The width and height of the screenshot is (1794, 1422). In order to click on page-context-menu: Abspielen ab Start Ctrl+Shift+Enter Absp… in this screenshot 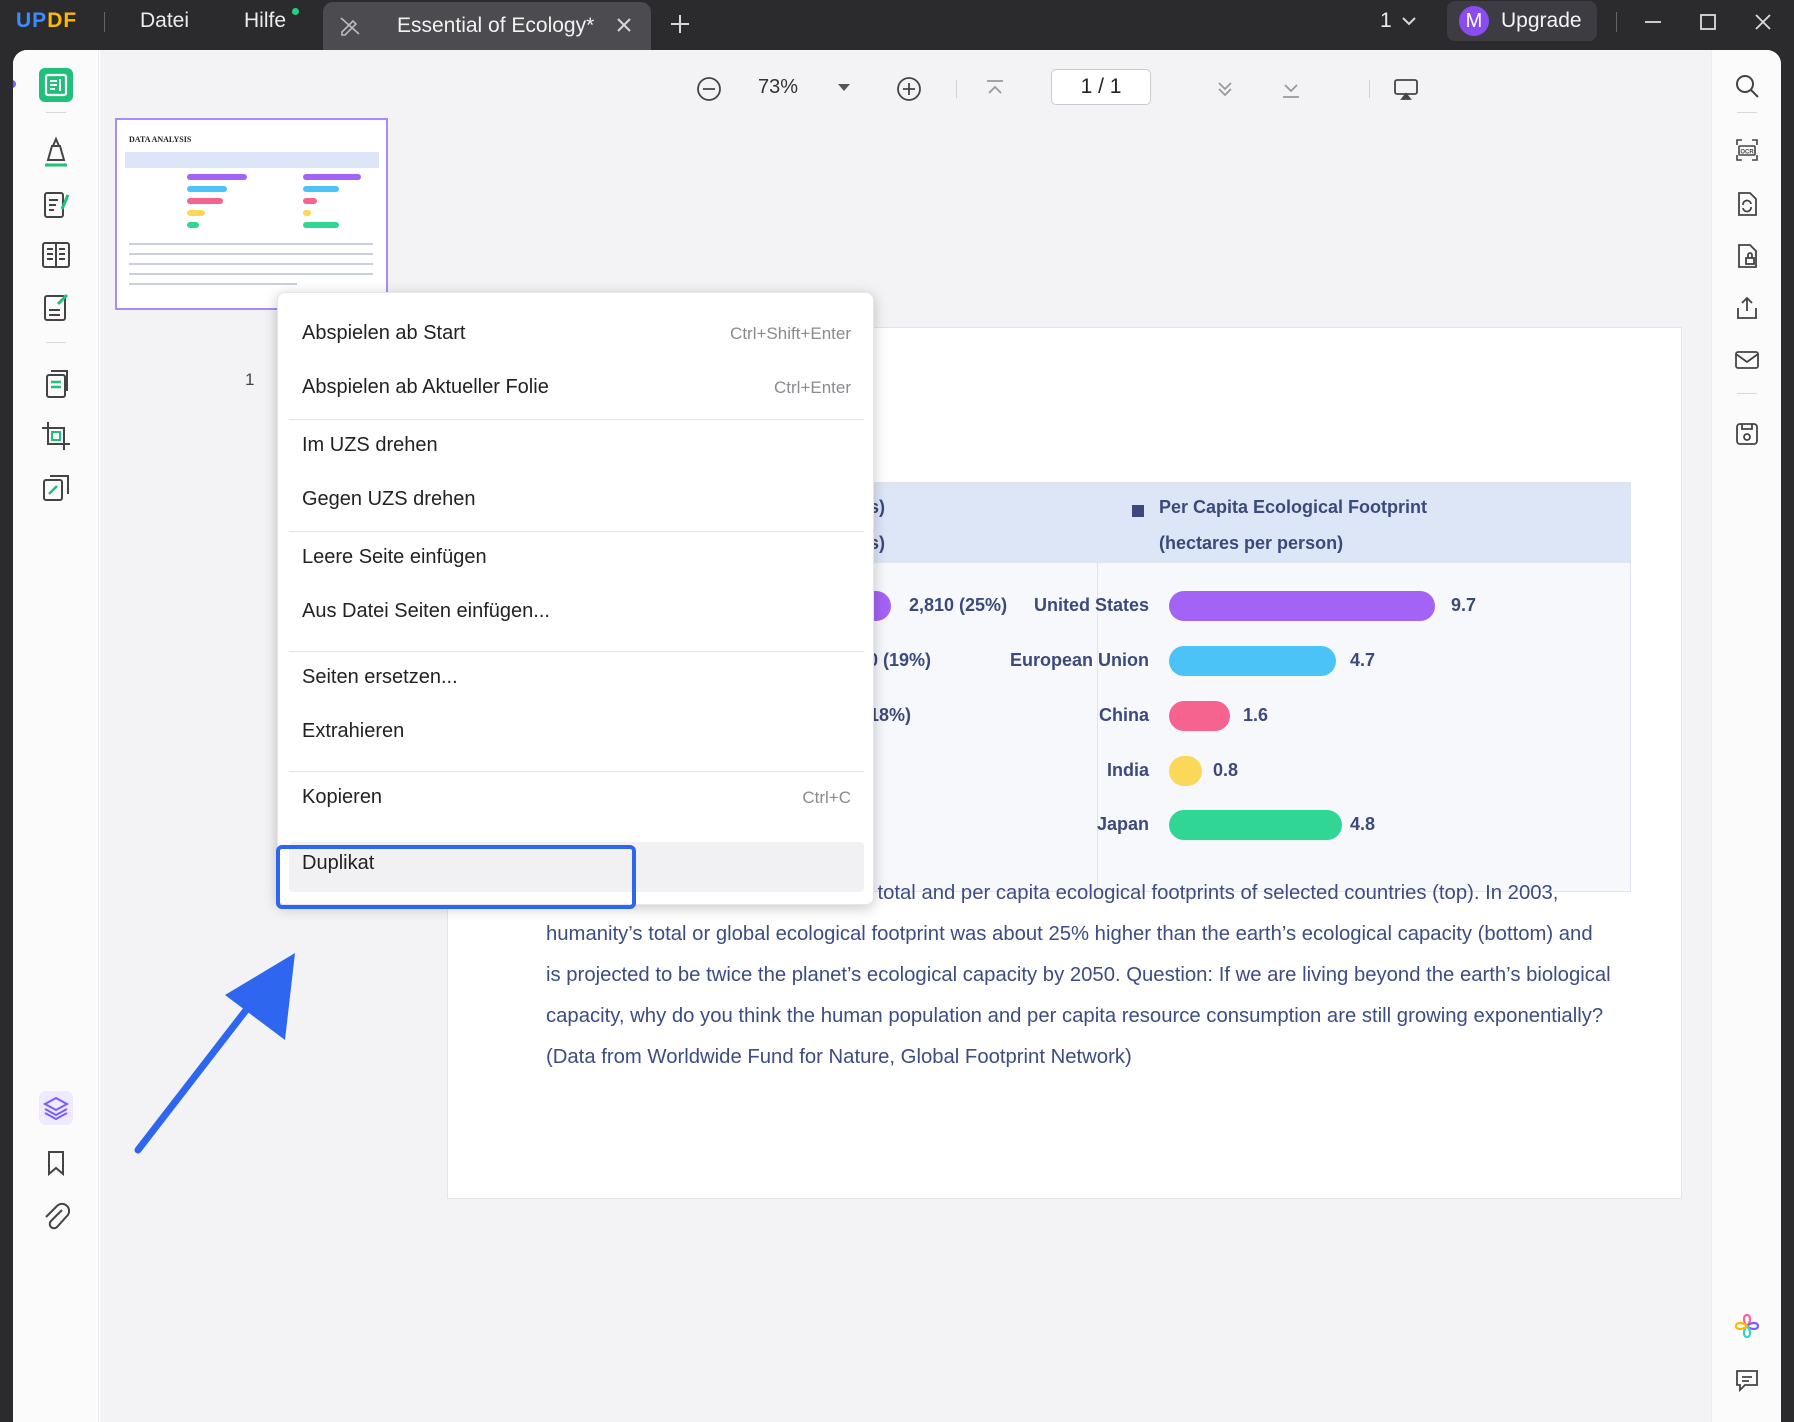, I will do `click(575, 598)`.